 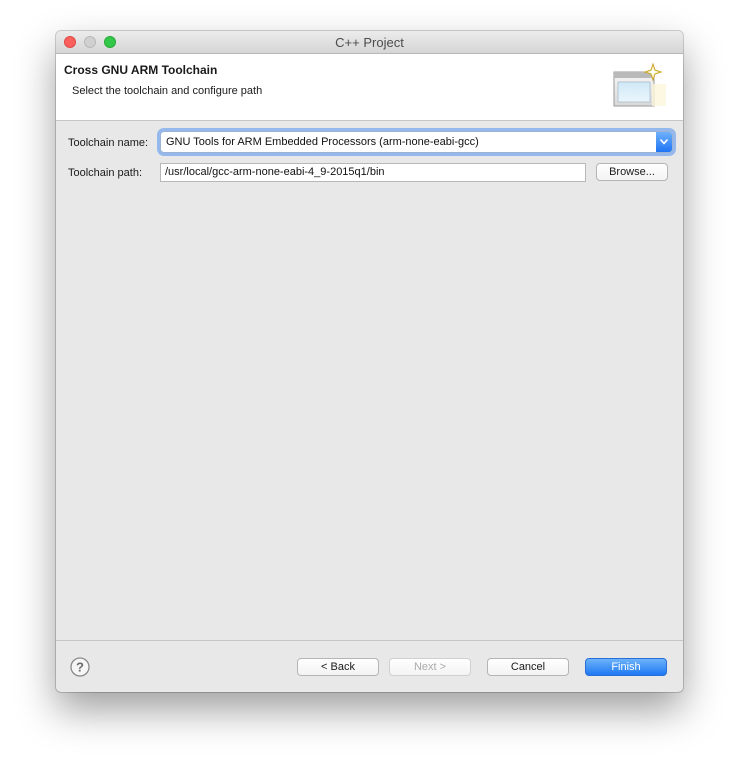 I want to click on page-title: Cross GNU ARM Toolchain, so click(x=141, y=70).